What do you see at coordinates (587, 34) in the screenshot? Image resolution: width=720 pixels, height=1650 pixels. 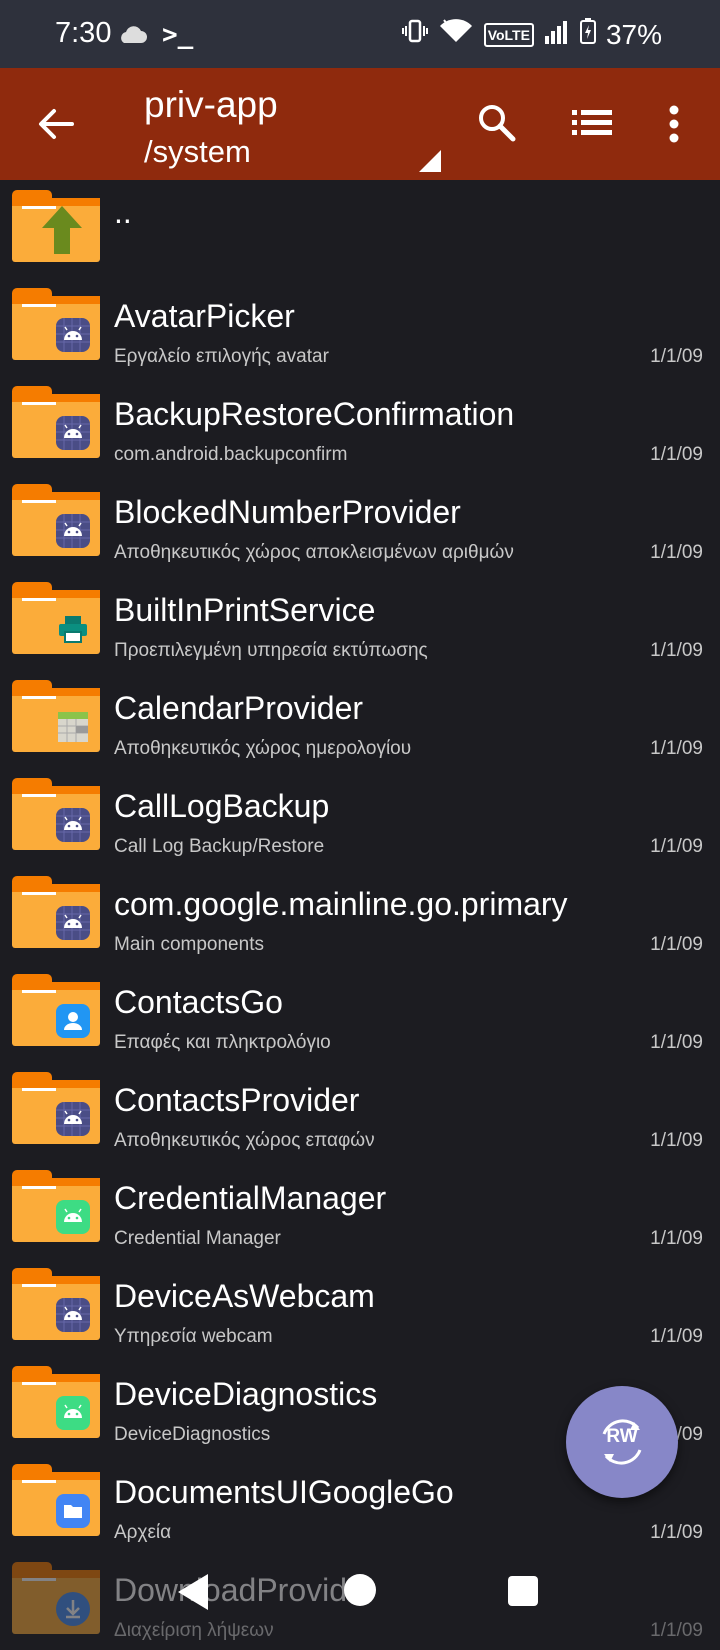 I see `battery-charging-icon` at bounding box center [587, 34].